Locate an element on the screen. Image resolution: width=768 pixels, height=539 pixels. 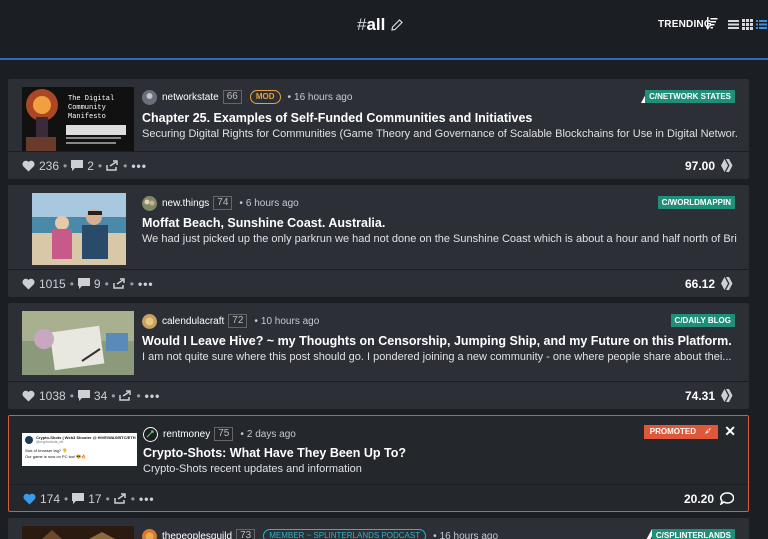
vote-count: 1038 is located at coordinates (52, 395).